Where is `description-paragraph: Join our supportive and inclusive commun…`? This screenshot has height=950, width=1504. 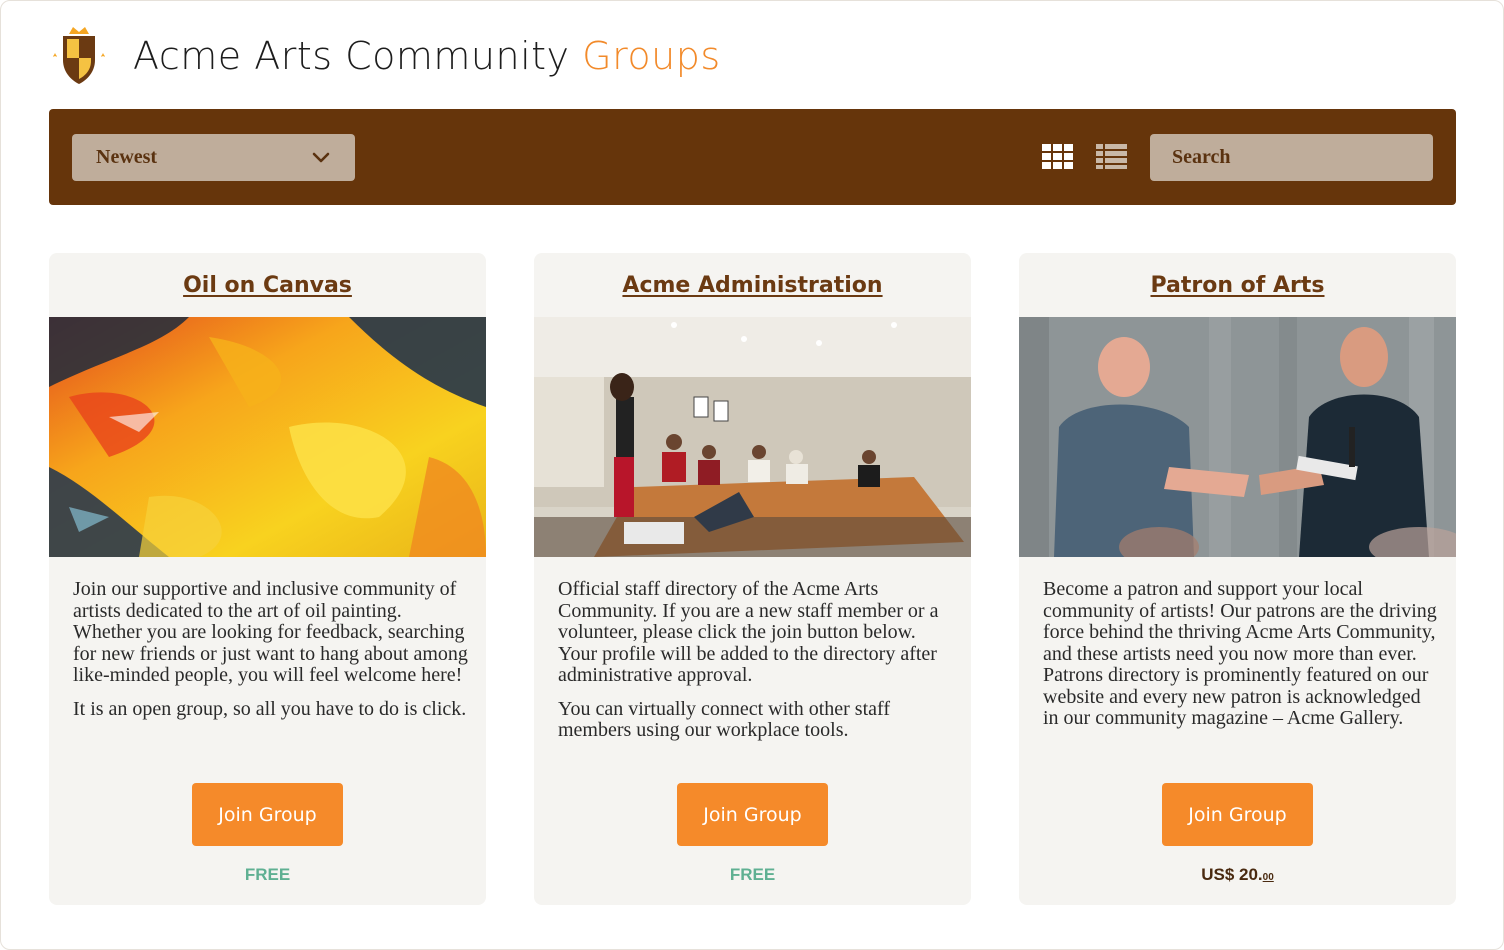 description-paragraph: Join our supportive and inclusive commun… is located at coordinates (270, 632).